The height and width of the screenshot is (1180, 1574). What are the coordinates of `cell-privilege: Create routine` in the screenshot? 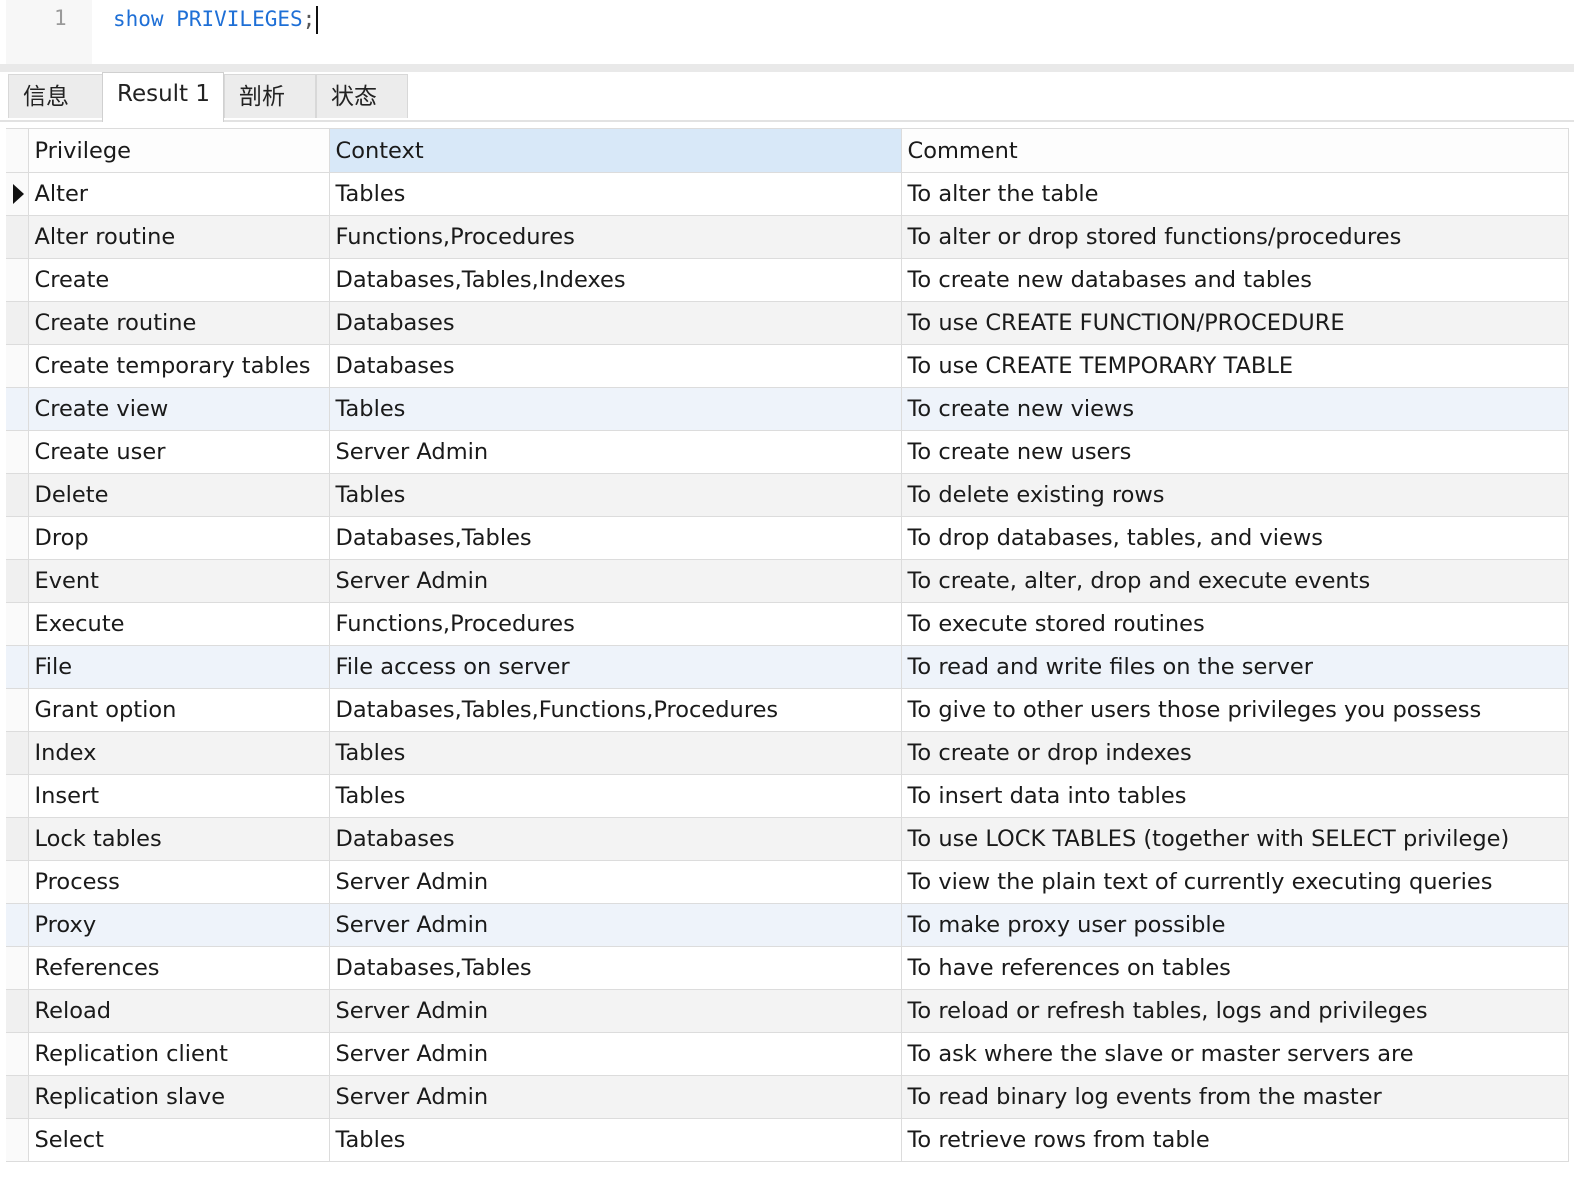 It's located at (179, 323).